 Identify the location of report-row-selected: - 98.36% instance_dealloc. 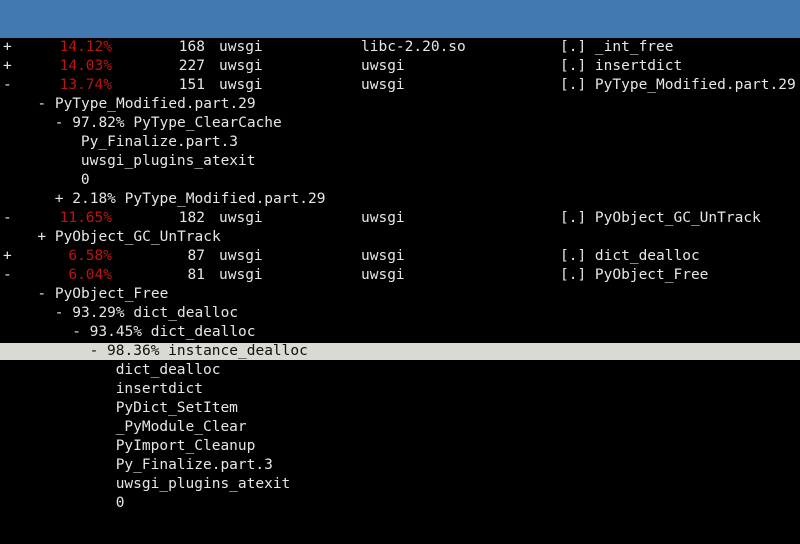
(400, 351).